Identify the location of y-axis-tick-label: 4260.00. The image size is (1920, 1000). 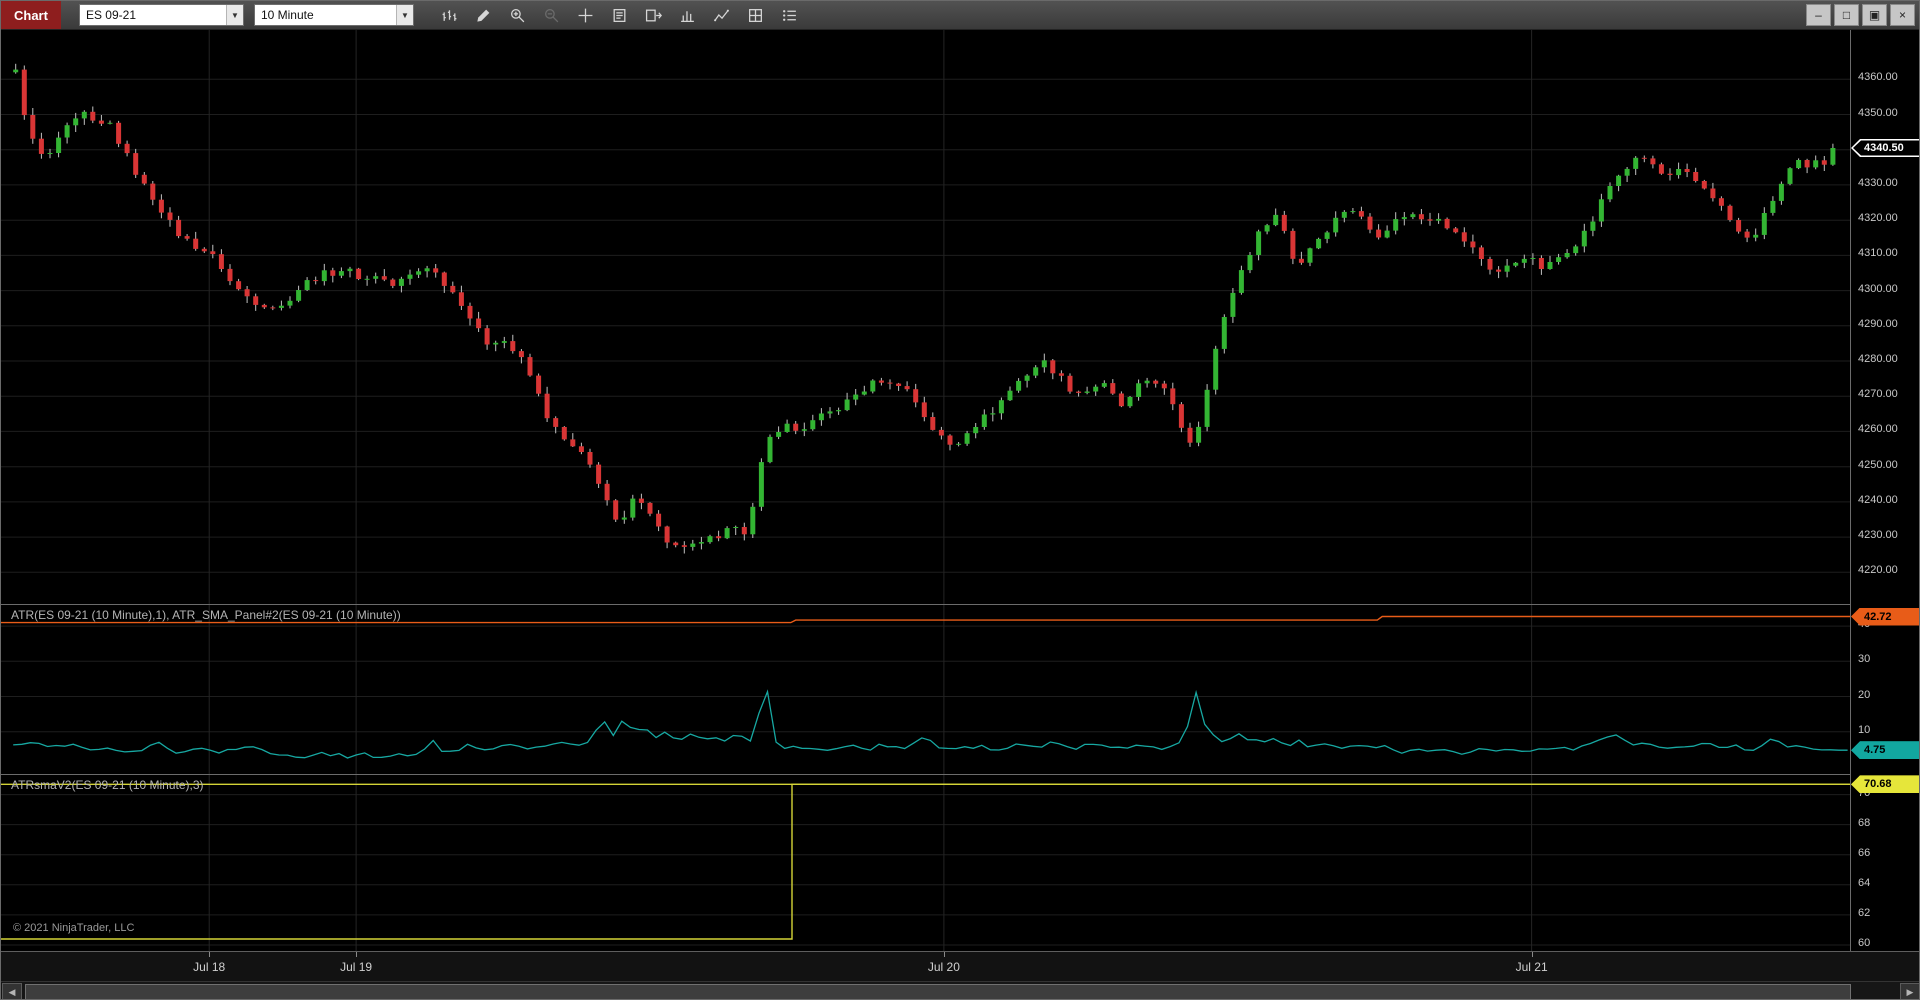
(1878, 429).